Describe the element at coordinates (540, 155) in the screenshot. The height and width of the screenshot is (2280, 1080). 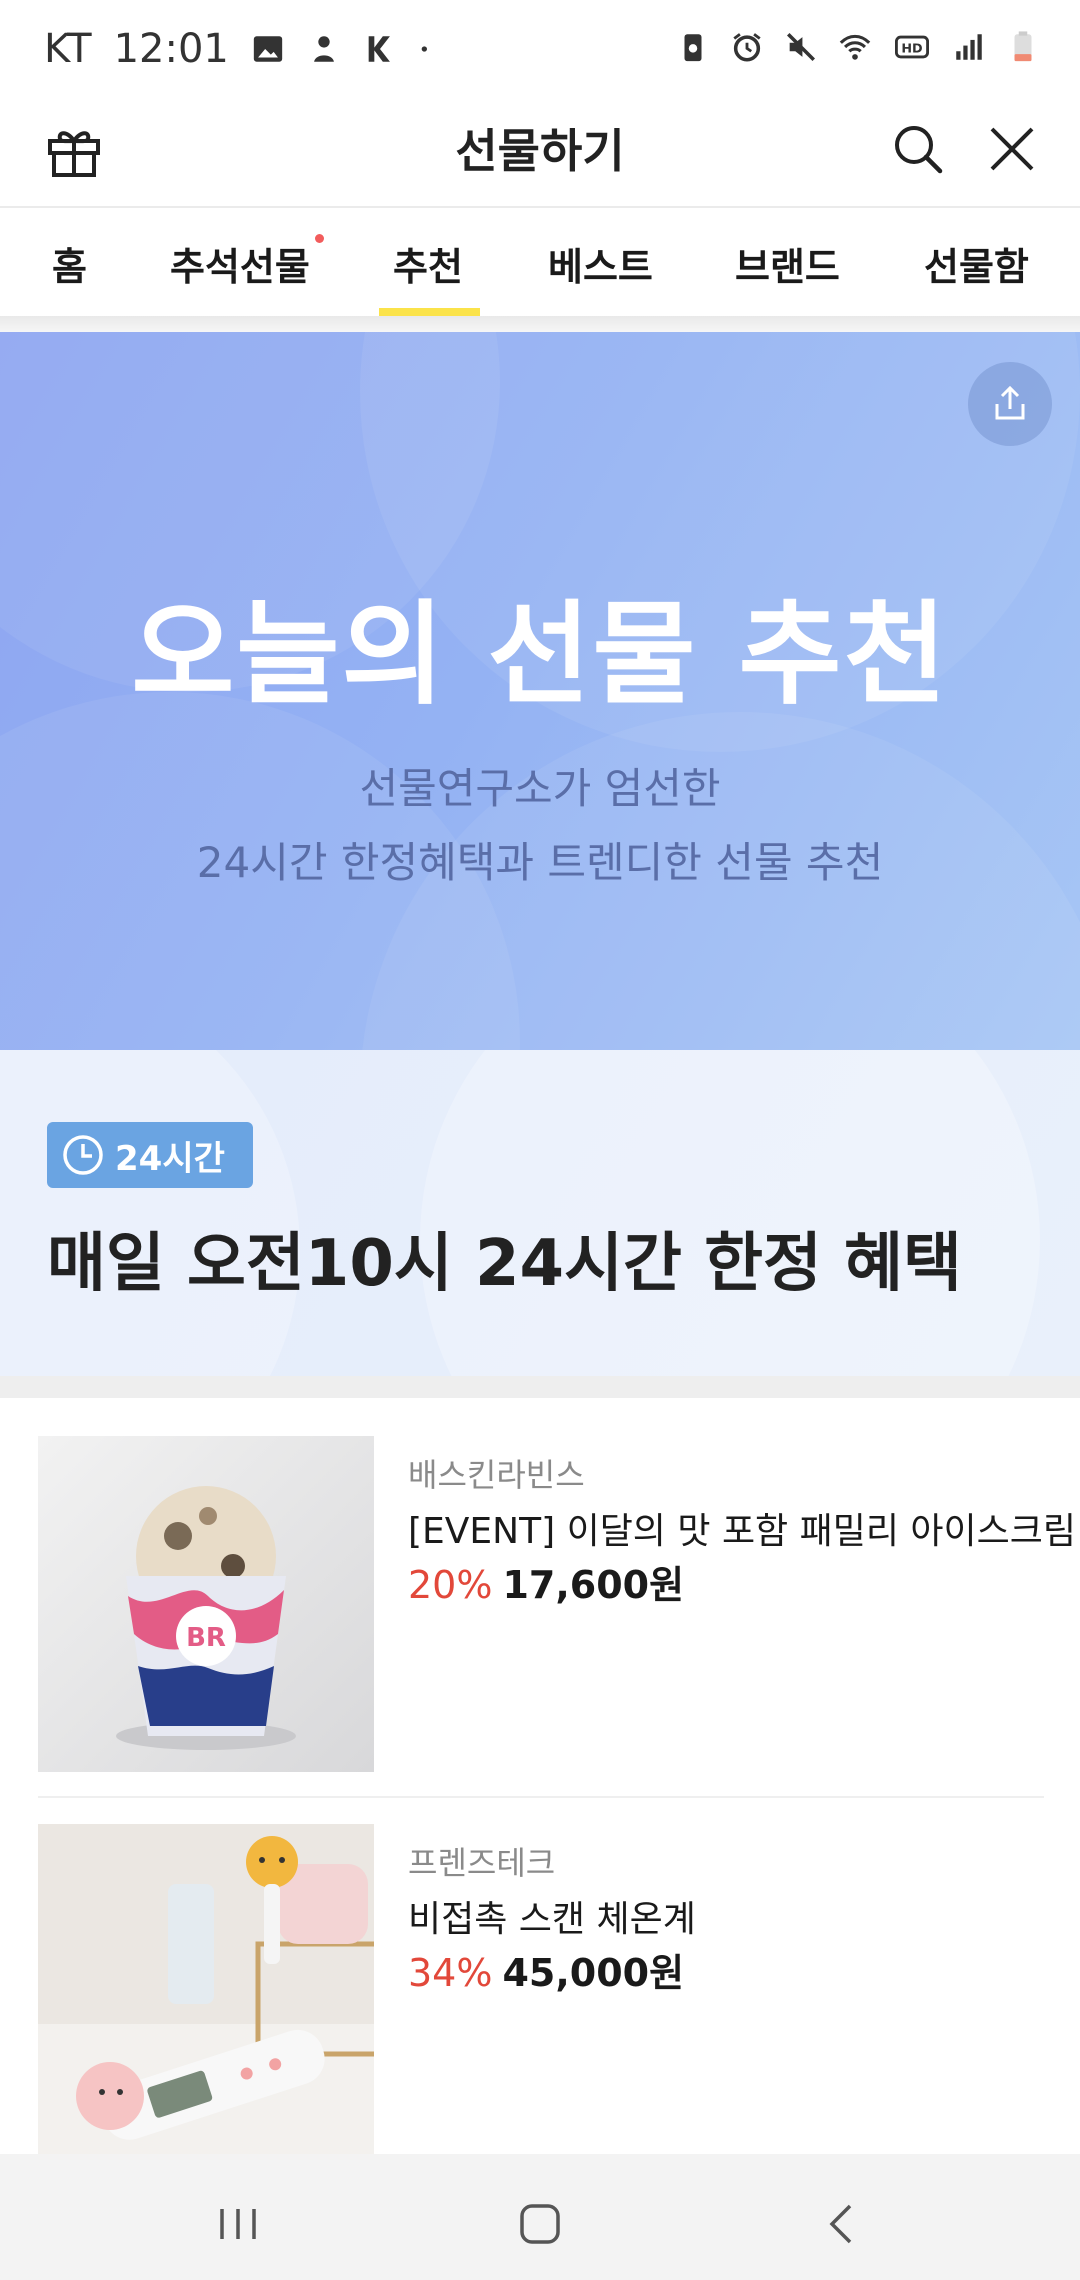
I see `app-header: 선물하기` at that location.